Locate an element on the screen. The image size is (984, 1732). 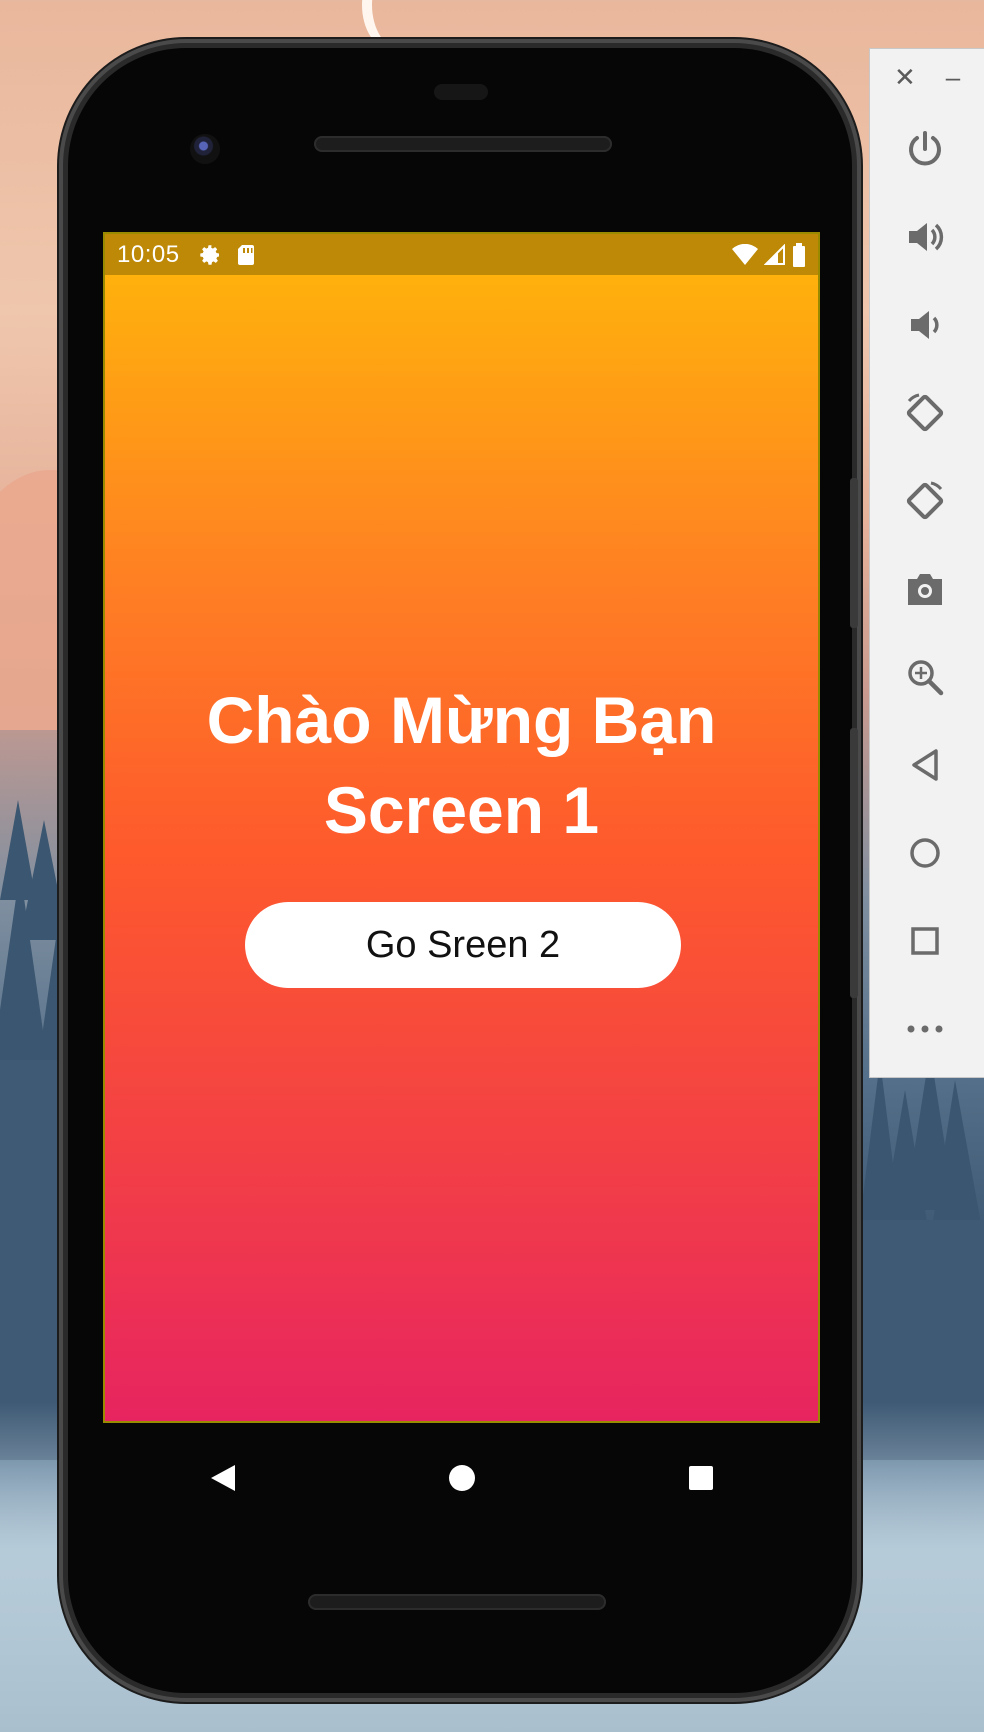
rotate-right-button is located at coordinates (925, 501).